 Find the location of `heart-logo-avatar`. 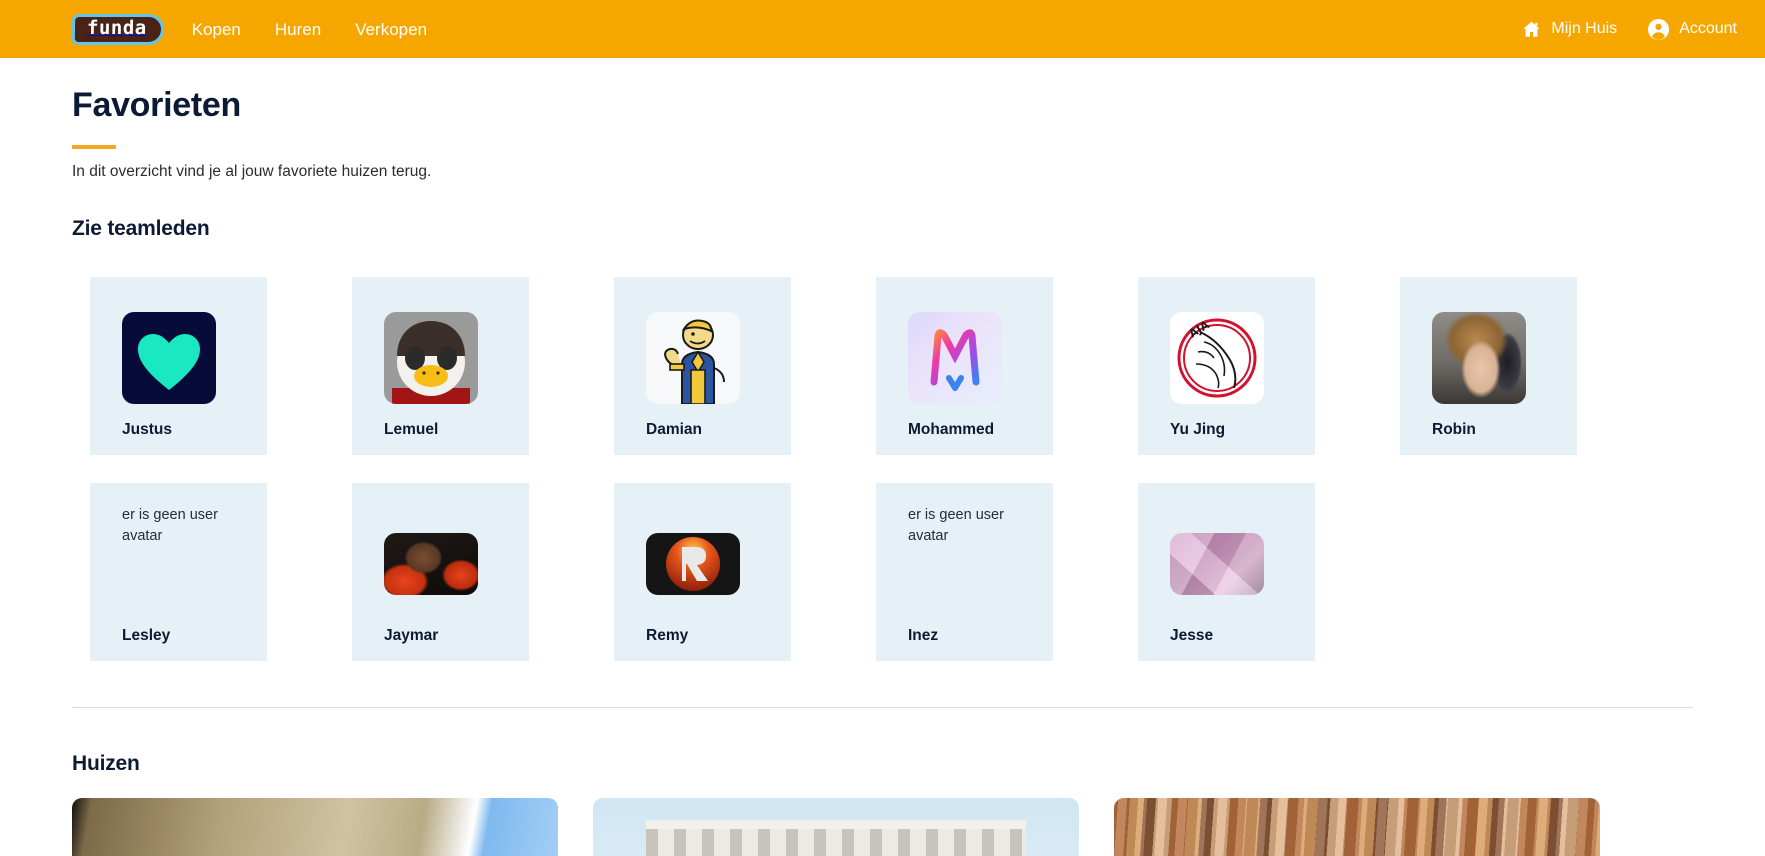

heart-logo-avatar is located at coordinates (169, 358).